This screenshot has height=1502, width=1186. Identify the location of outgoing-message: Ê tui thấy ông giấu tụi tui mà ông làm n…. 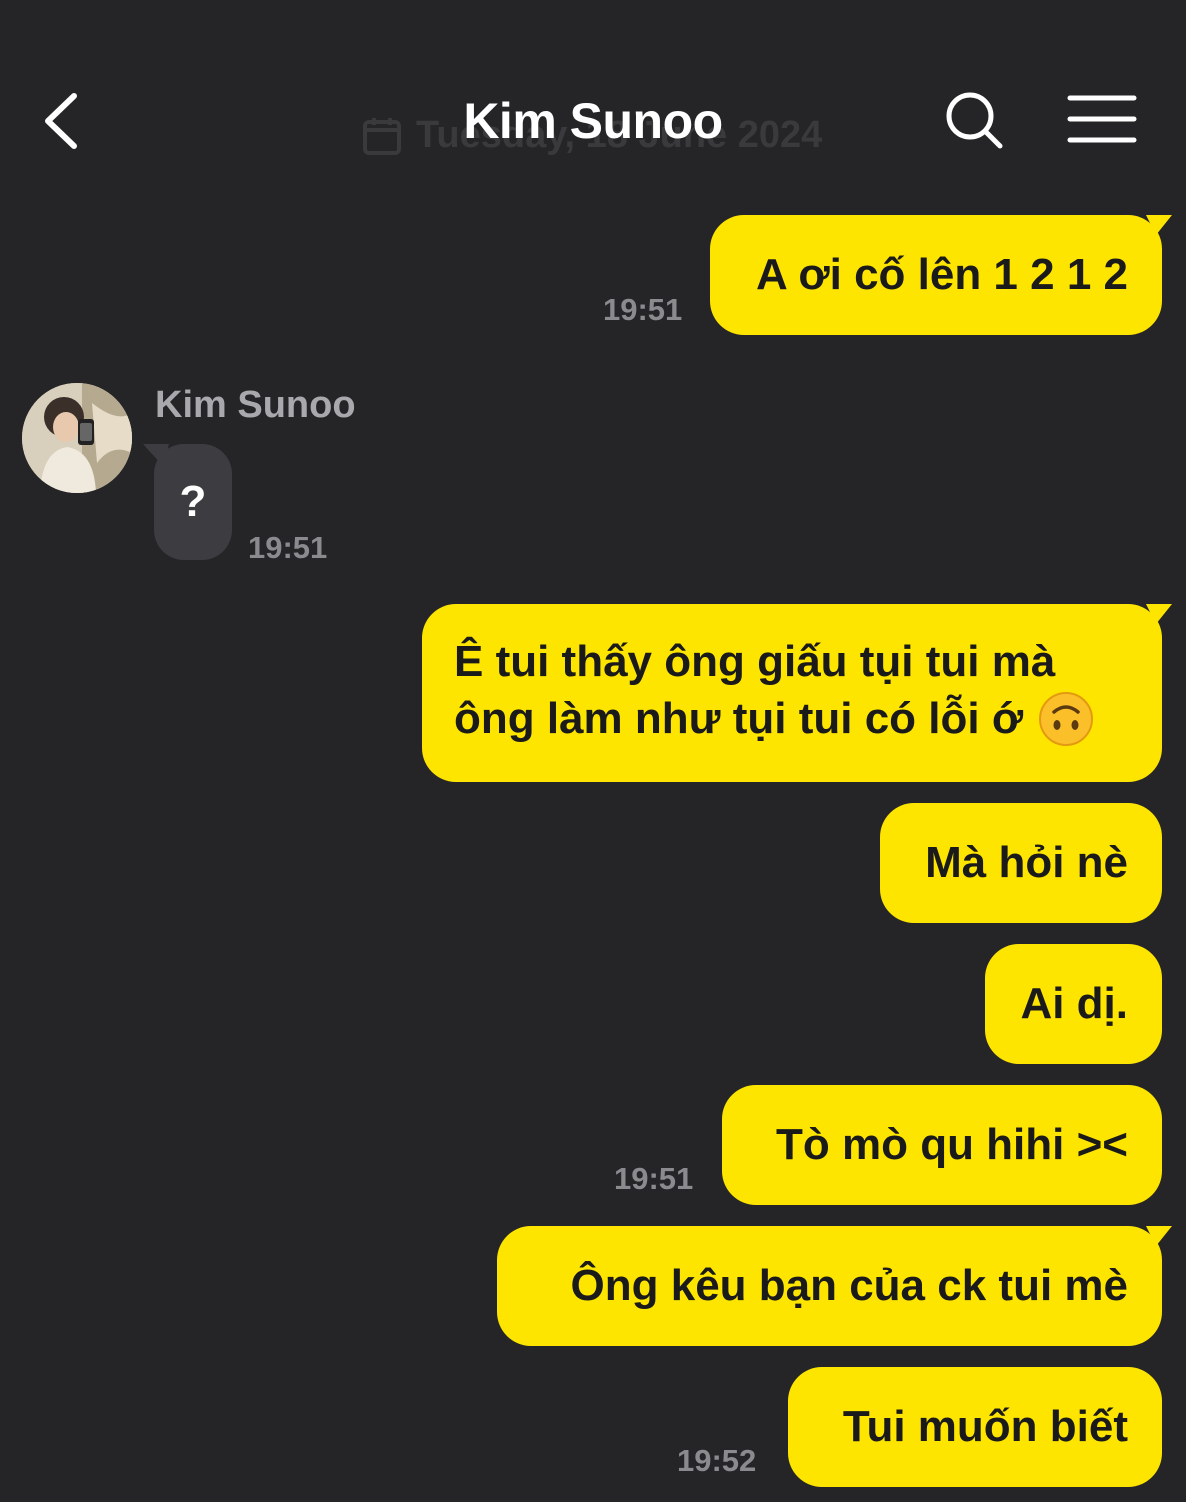
(797, 693).